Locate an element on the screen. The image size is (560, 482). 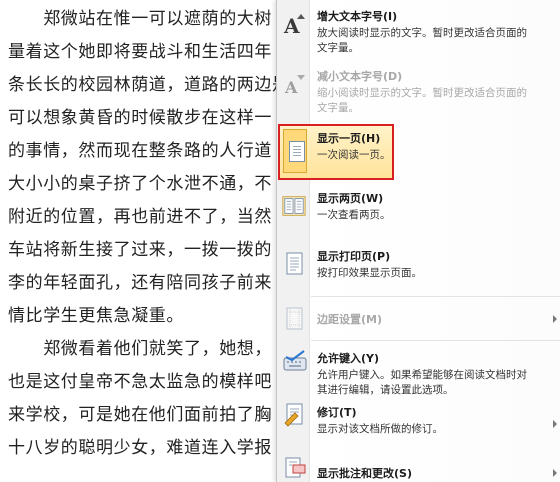
menu-item-show-print-page: 显示打印页(P) 按打印效果显示页面。 is located at coordinates (418, 267).